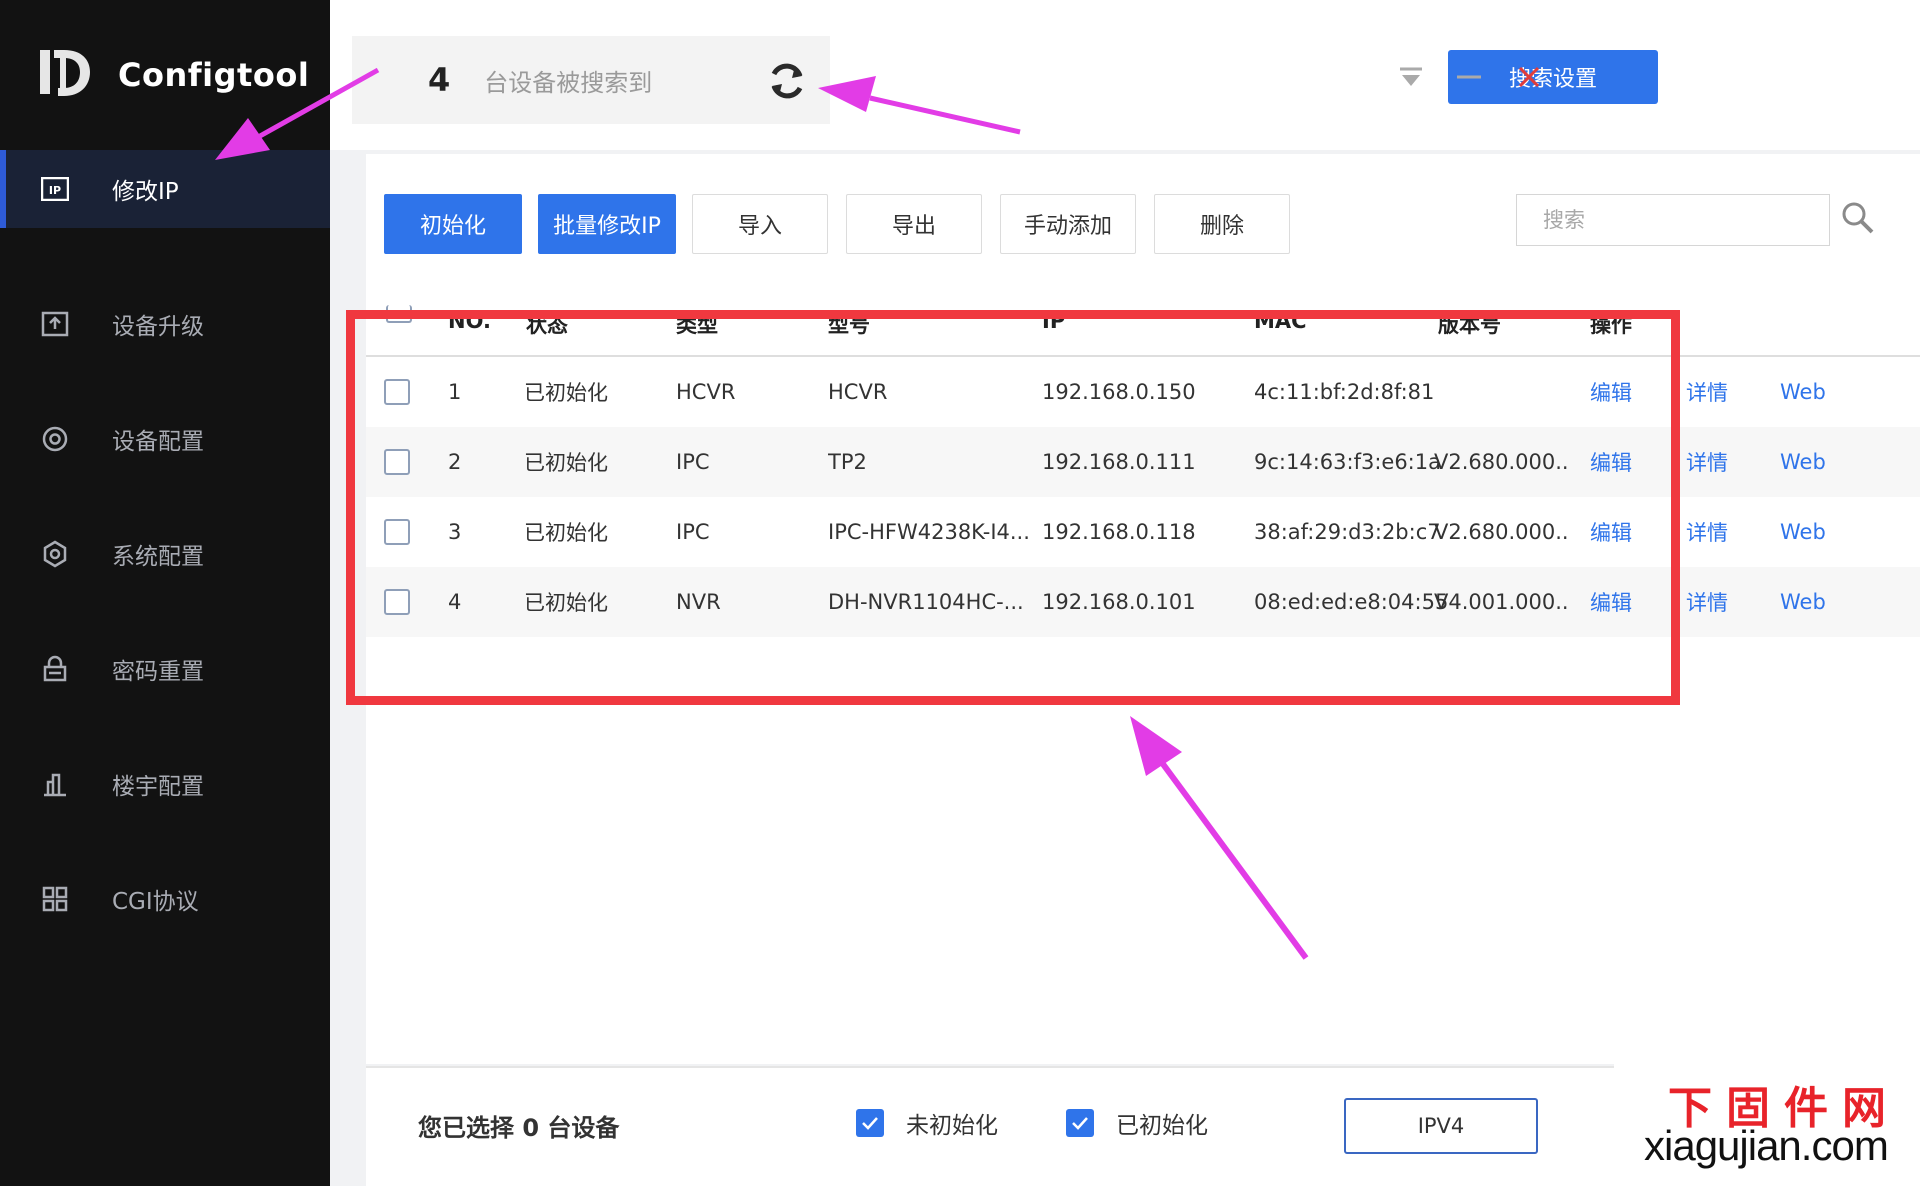 Image resolution: width=1920 pixels, height=1186 pixels. What do you see at coordinates (1125, 75) in the screenshot?
I see `header: 4 台设备被搜索到 搜索设置` at bounding box center [1125, 75].